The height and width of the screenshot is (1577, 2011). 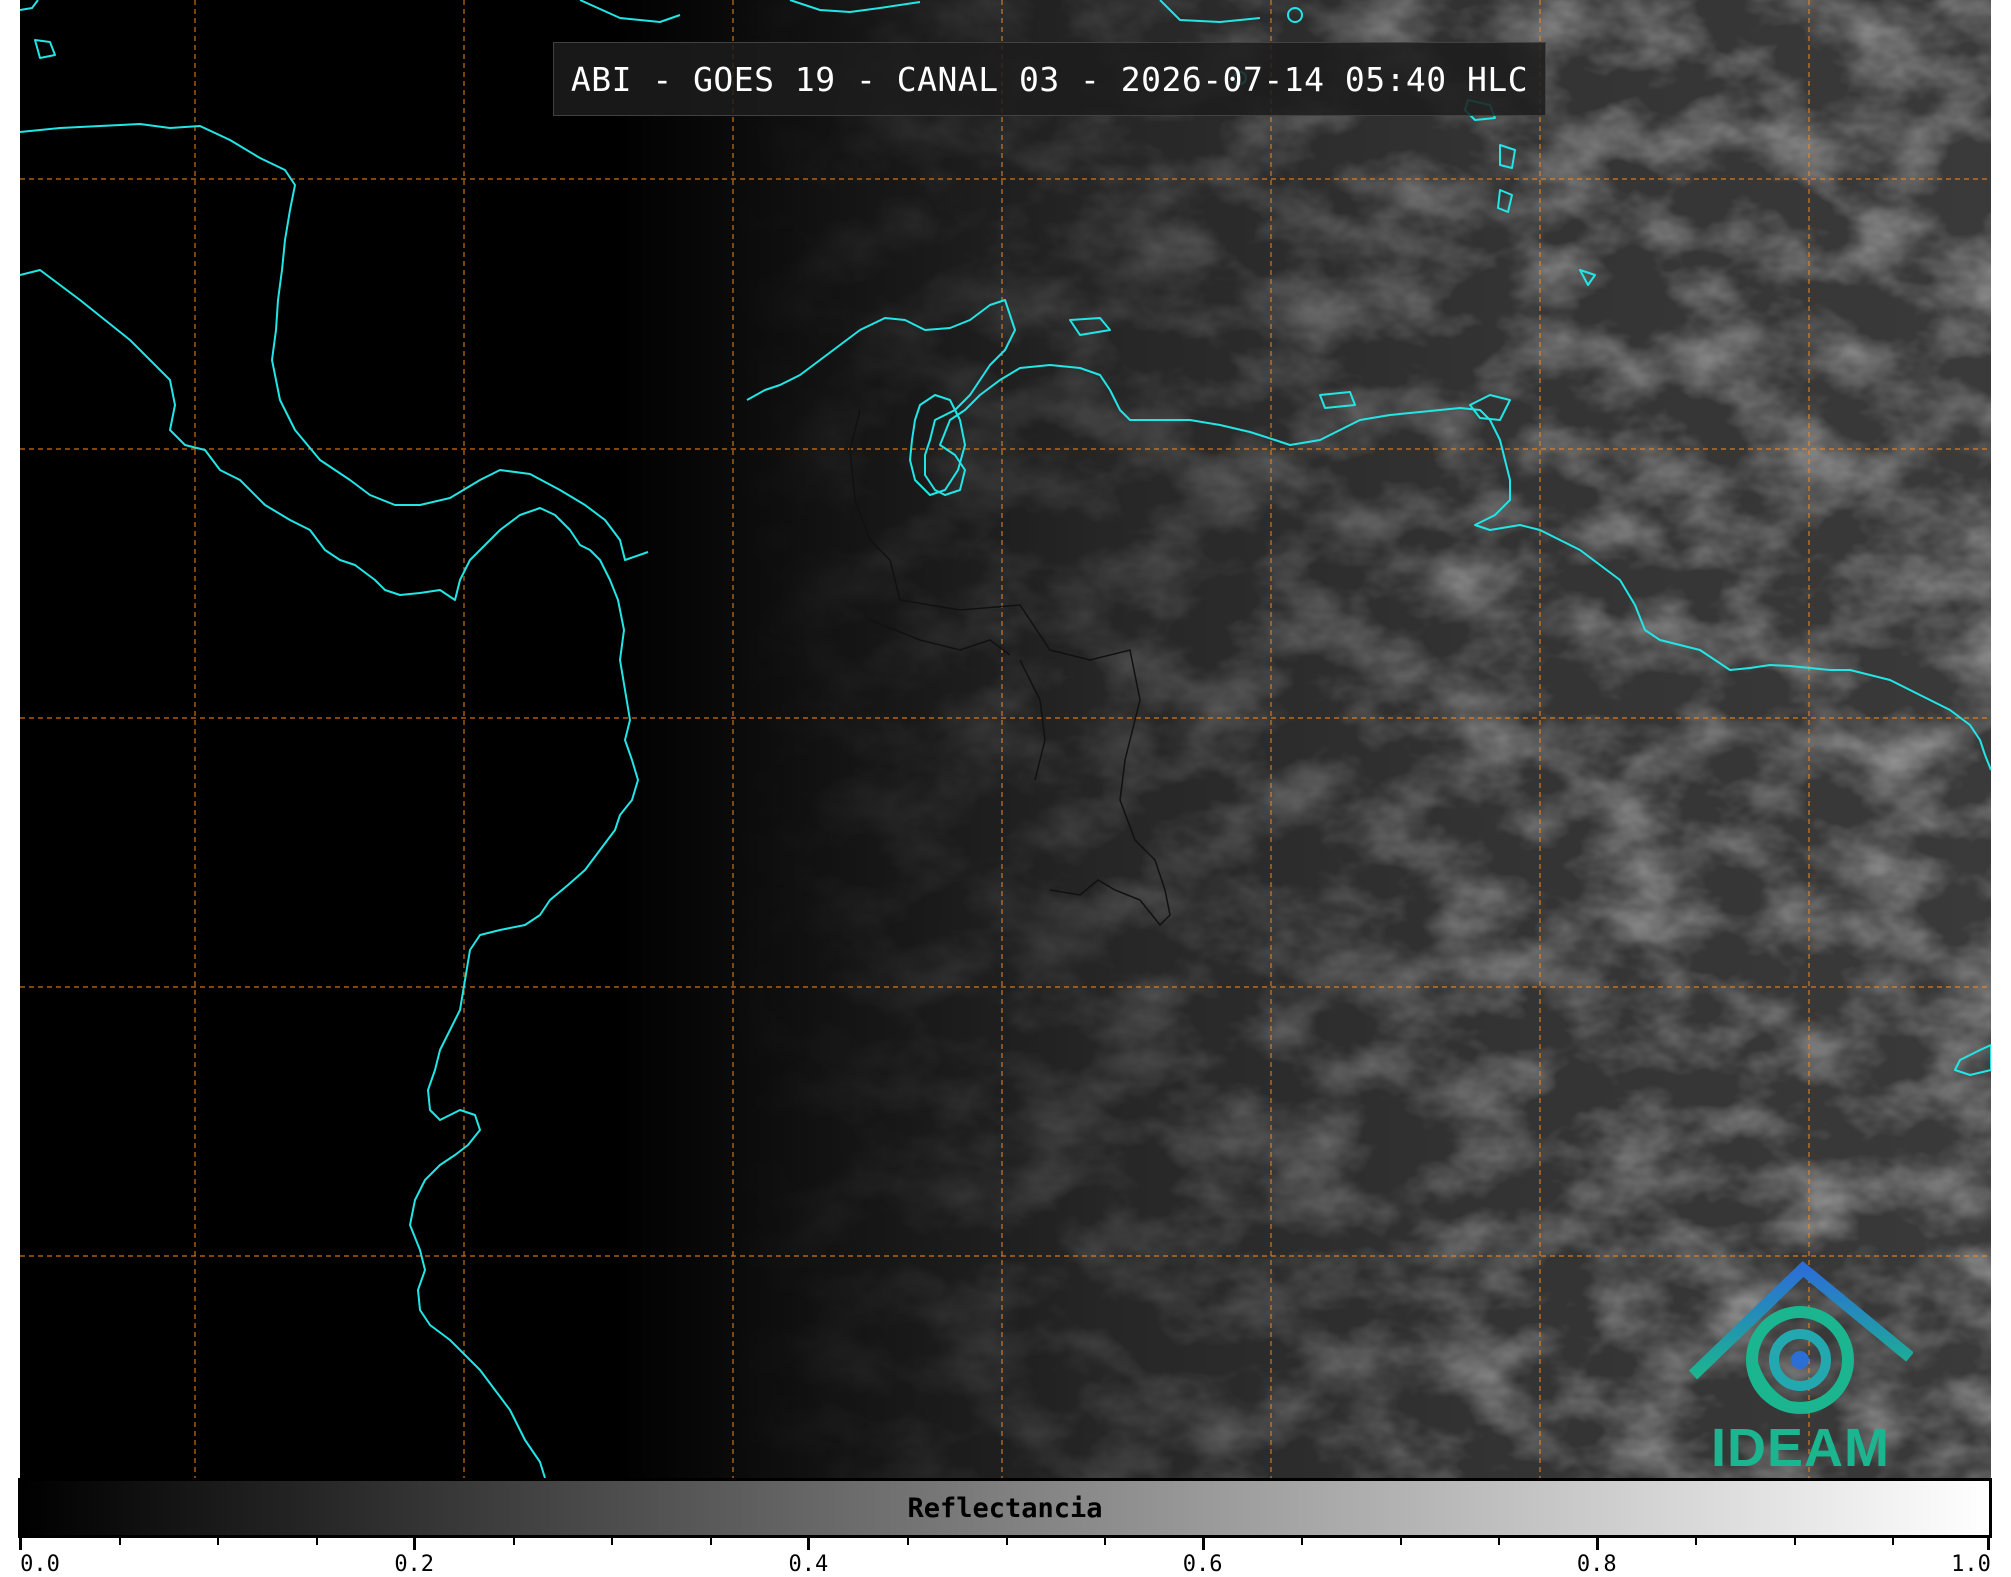 I want to click on colorbar-tick-label: 0.6, so click(x=1202, y=1564).